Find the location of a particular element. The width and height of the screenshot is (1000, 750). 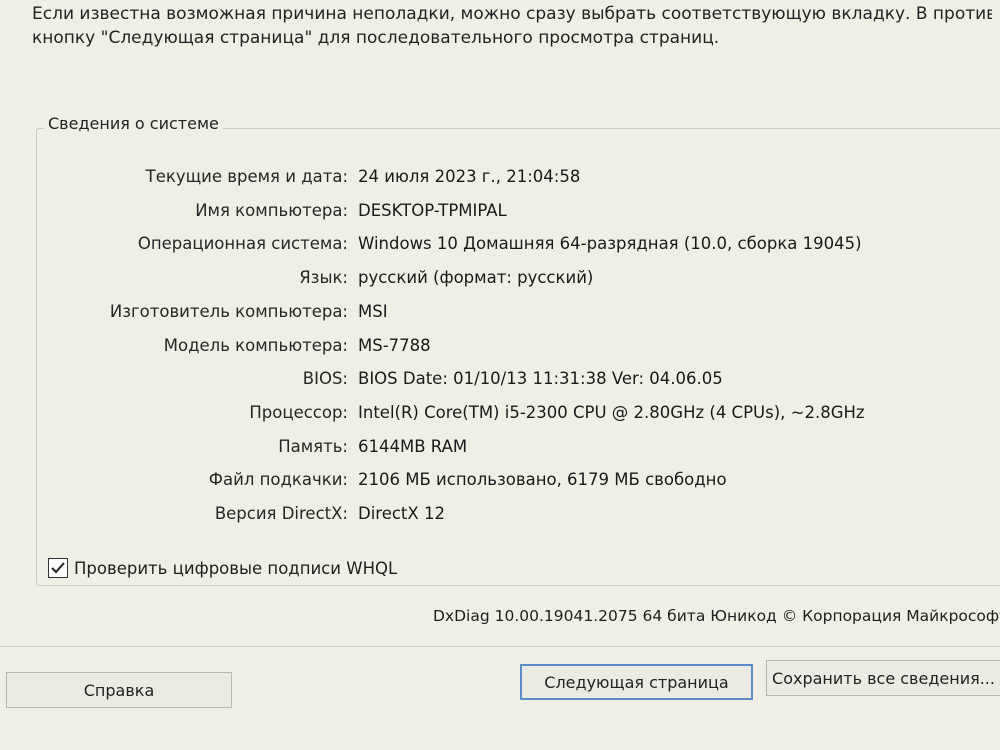

system-info-title: Сведения о системе is located at coordinates (133, 123).